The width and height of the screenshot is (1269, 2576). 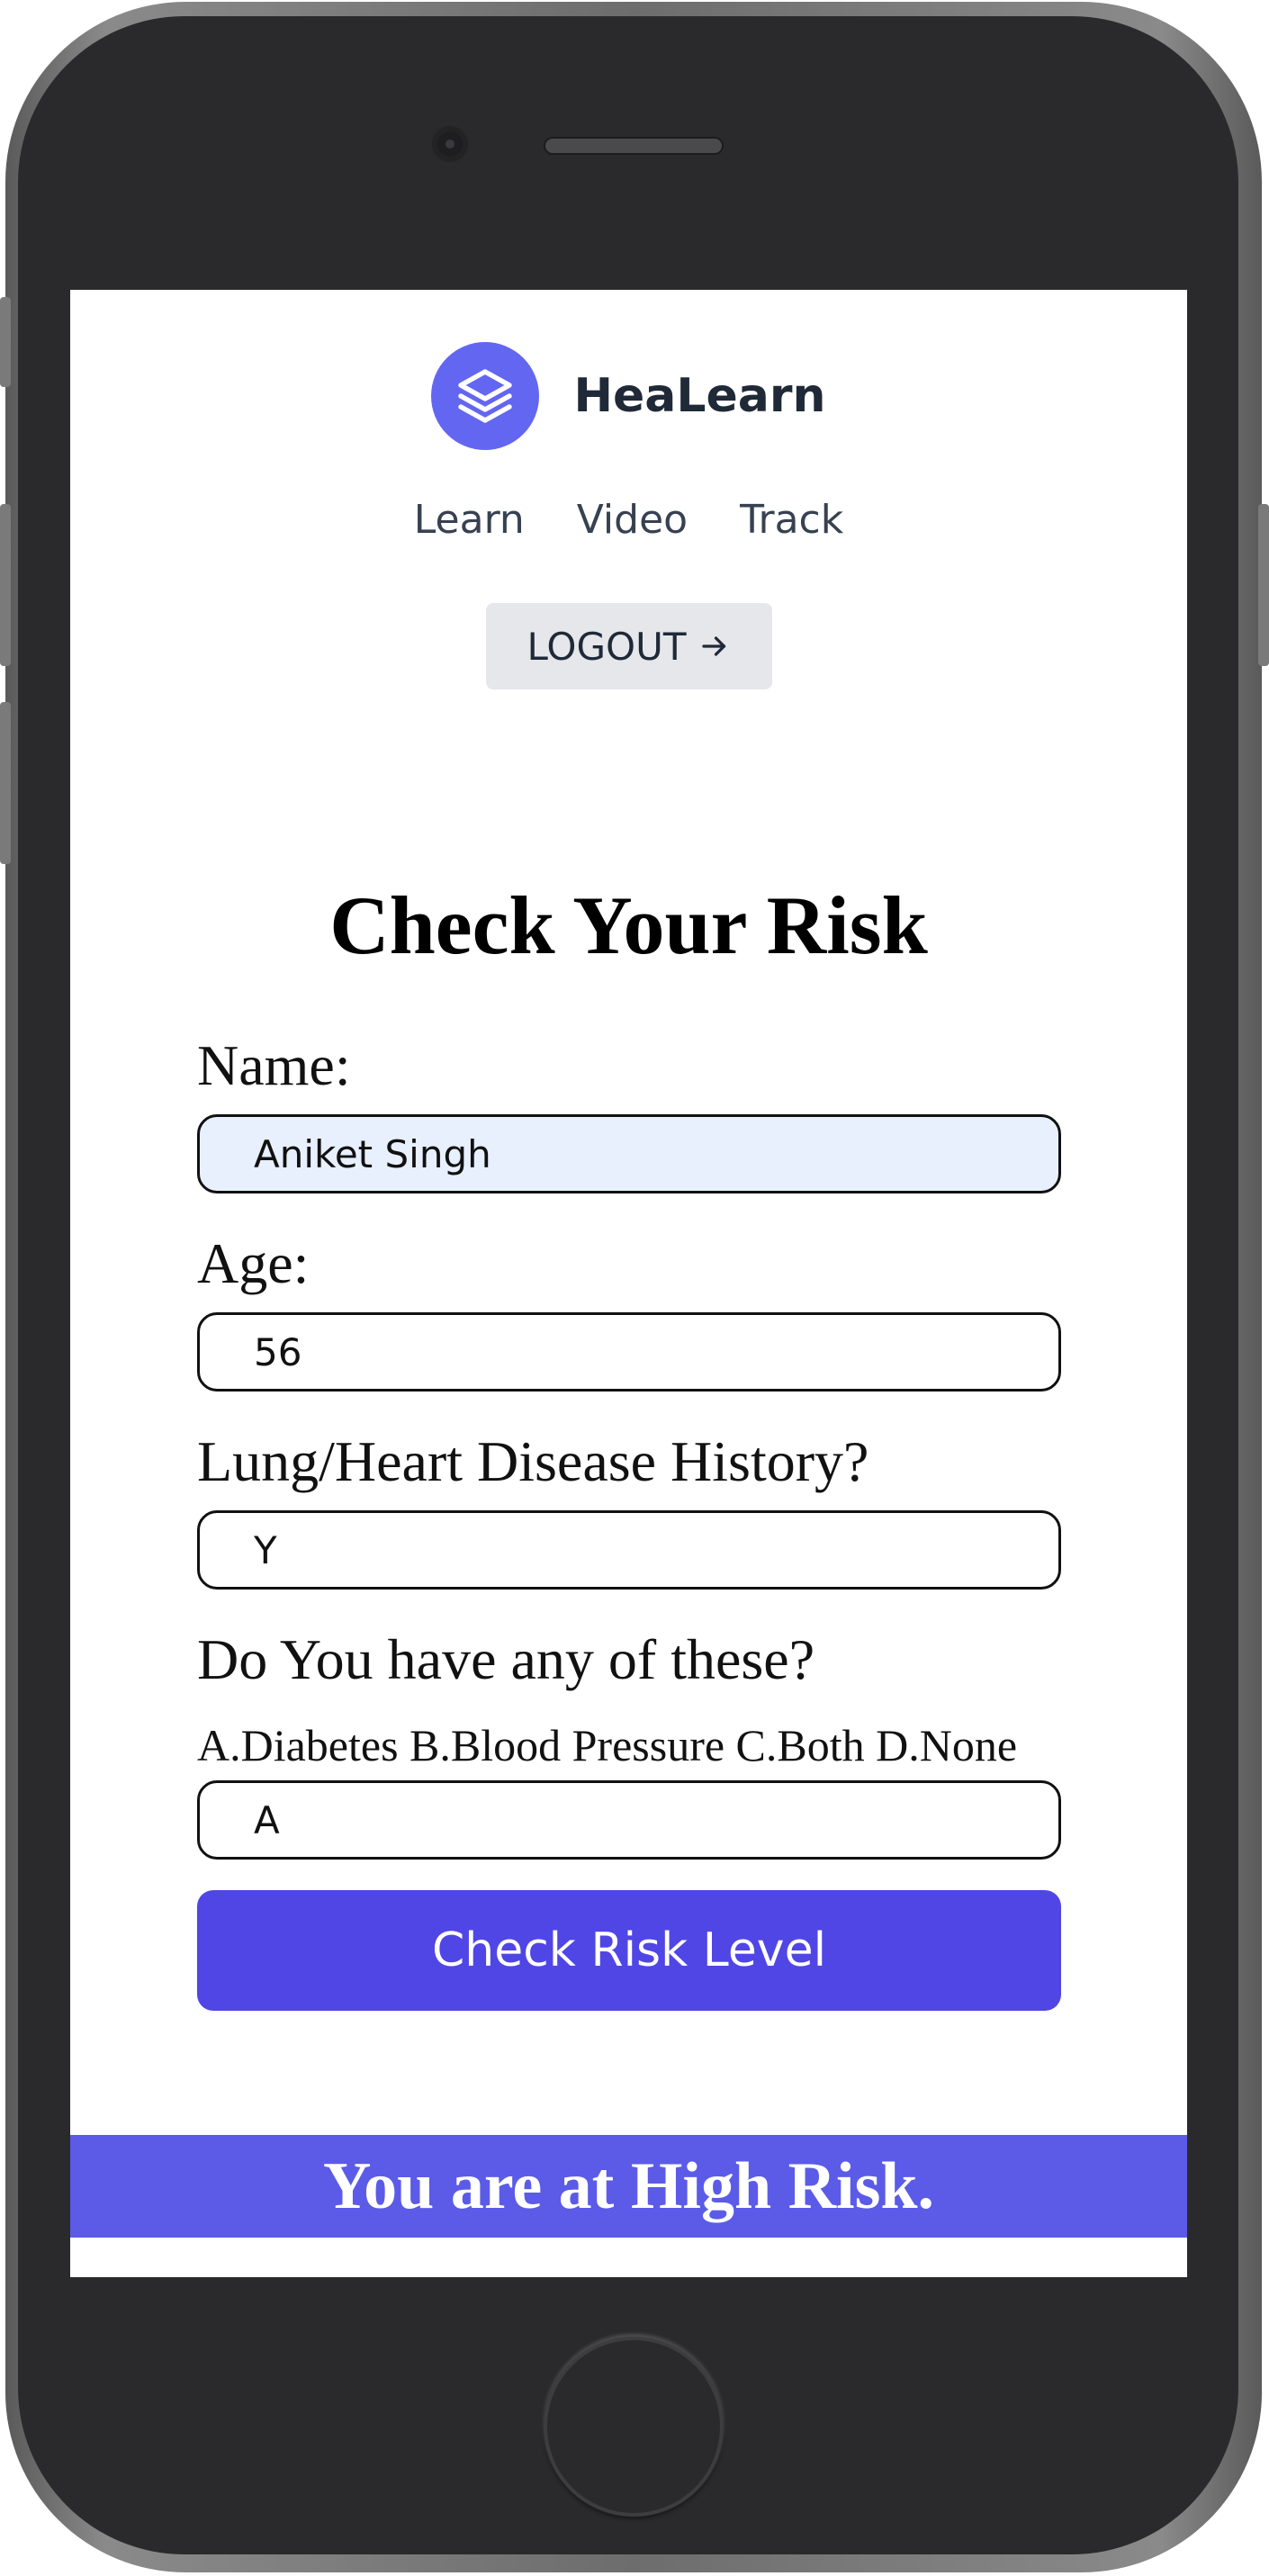 I want to click on logout-label: LOGOUT, so click(x=606, y=646).